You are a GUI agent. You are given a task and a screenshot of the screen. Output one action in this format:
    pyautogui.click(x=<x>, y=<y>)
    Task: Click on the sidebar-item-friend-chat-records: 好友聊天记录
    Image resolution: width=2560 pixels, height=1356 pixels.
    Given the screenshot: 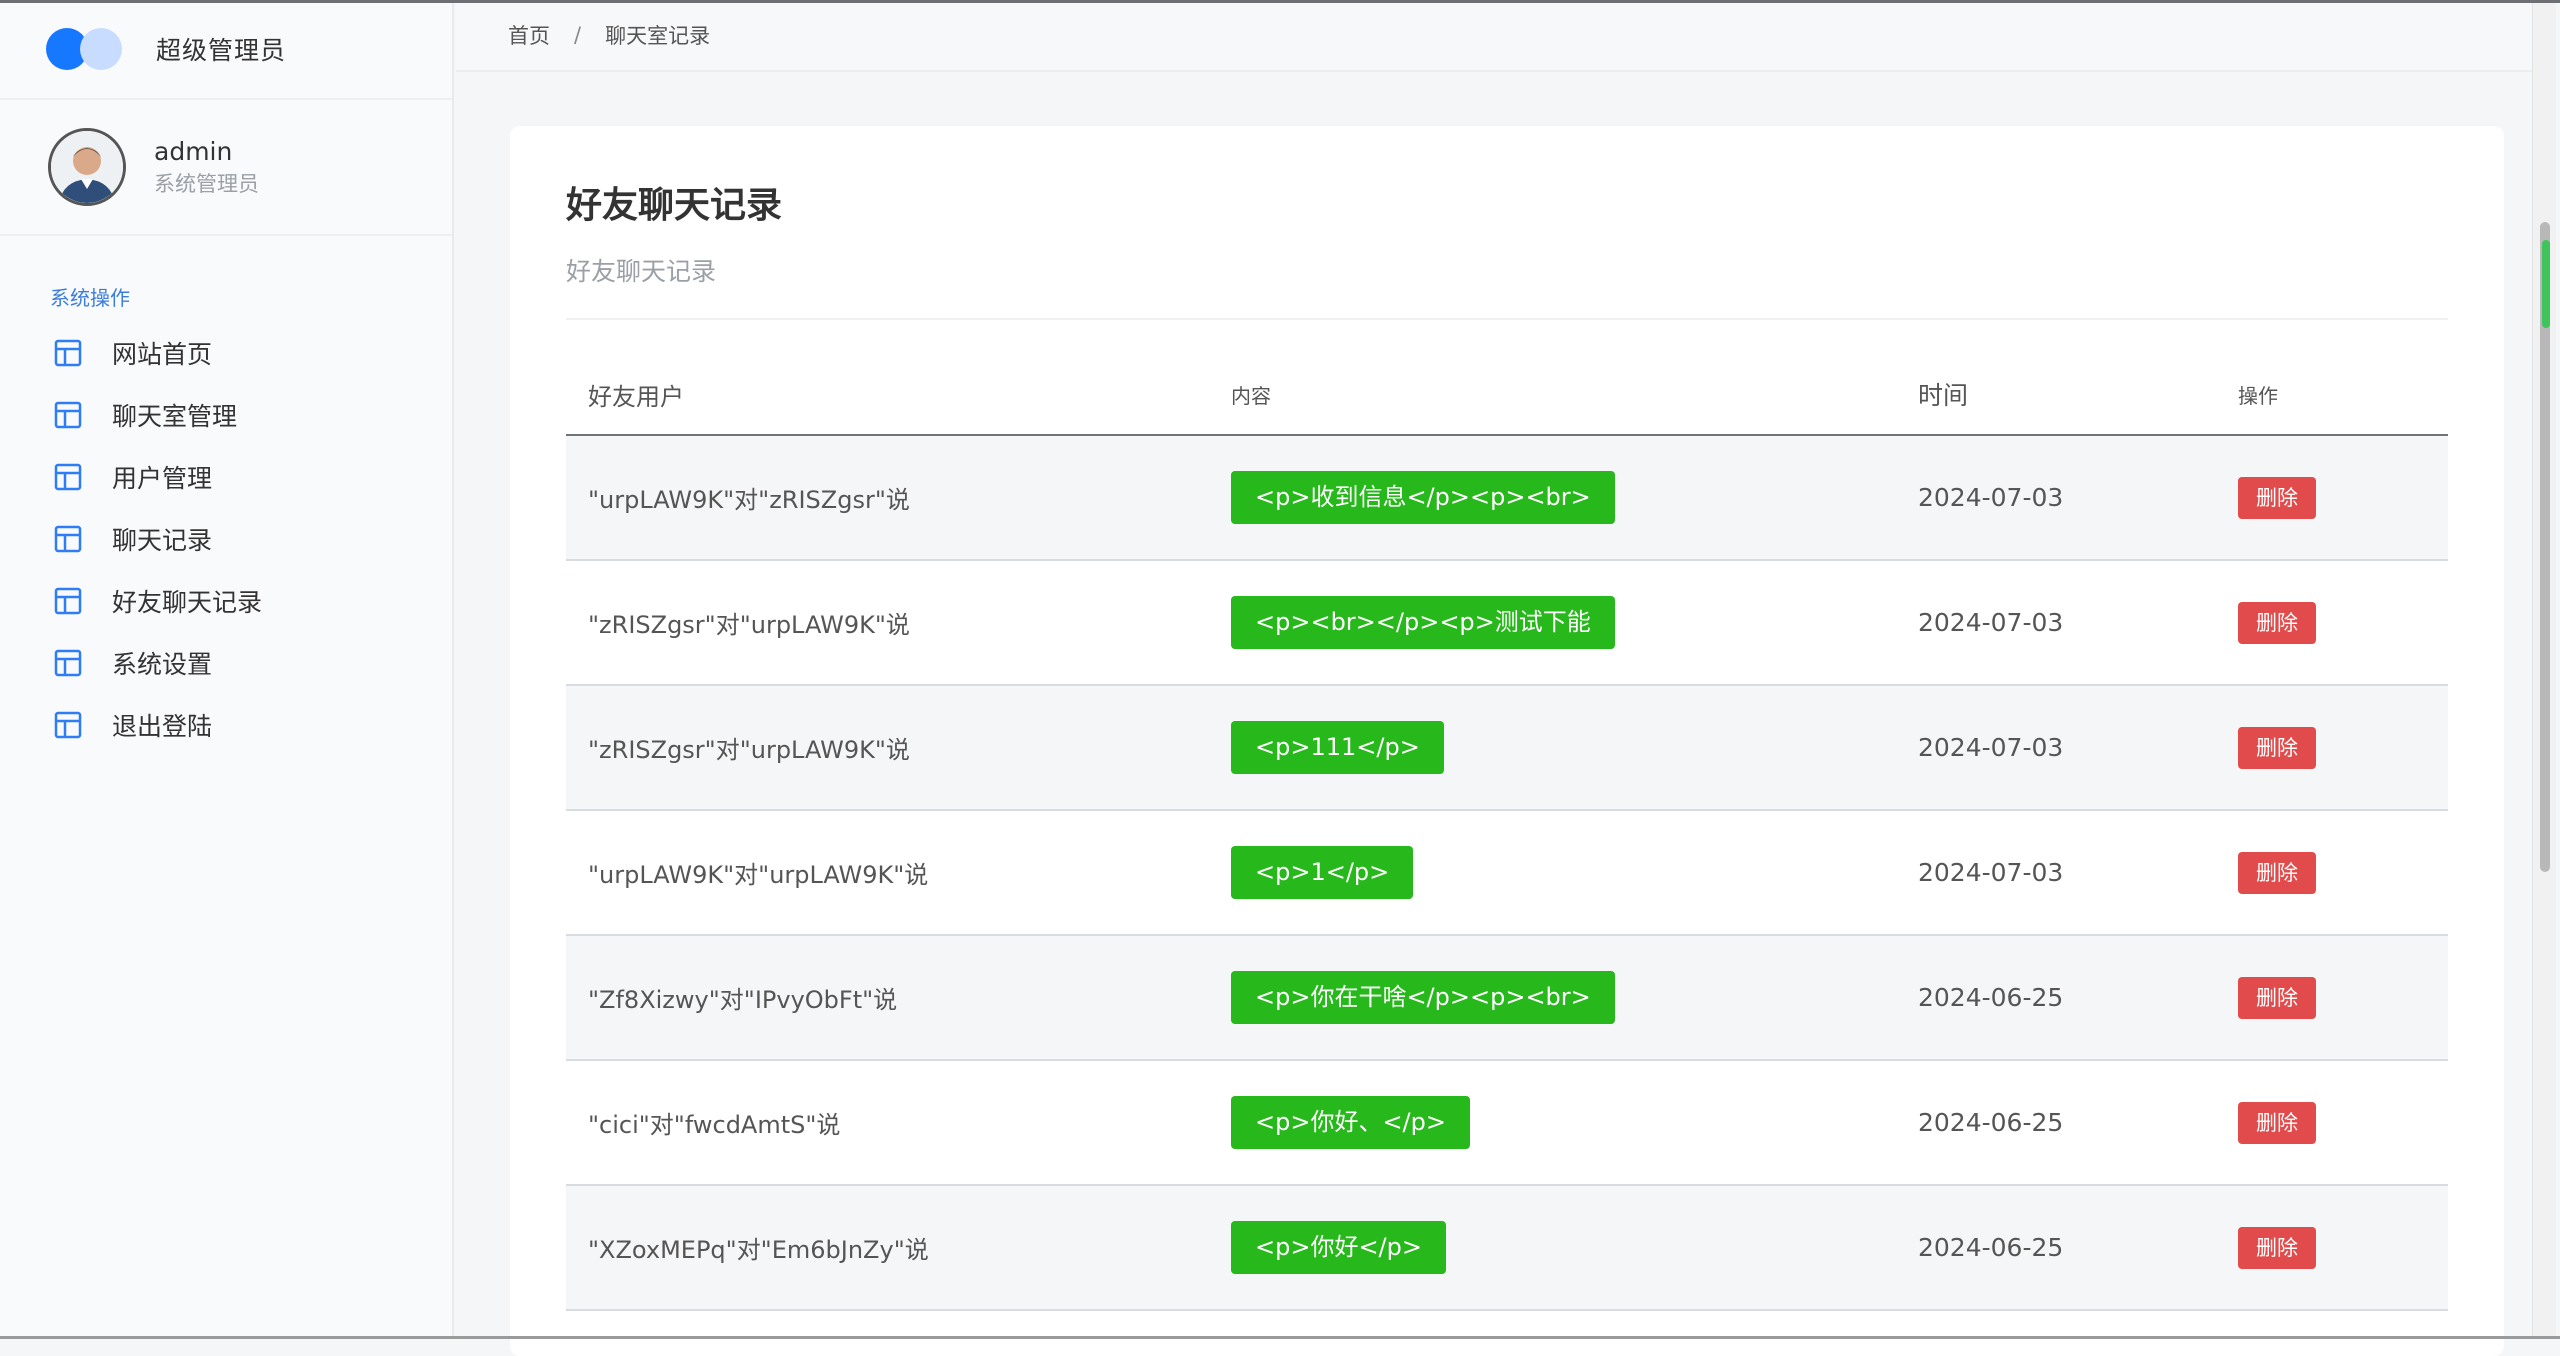 What is the action you would take?
    pyautogui.click(x=226, y=601)
    